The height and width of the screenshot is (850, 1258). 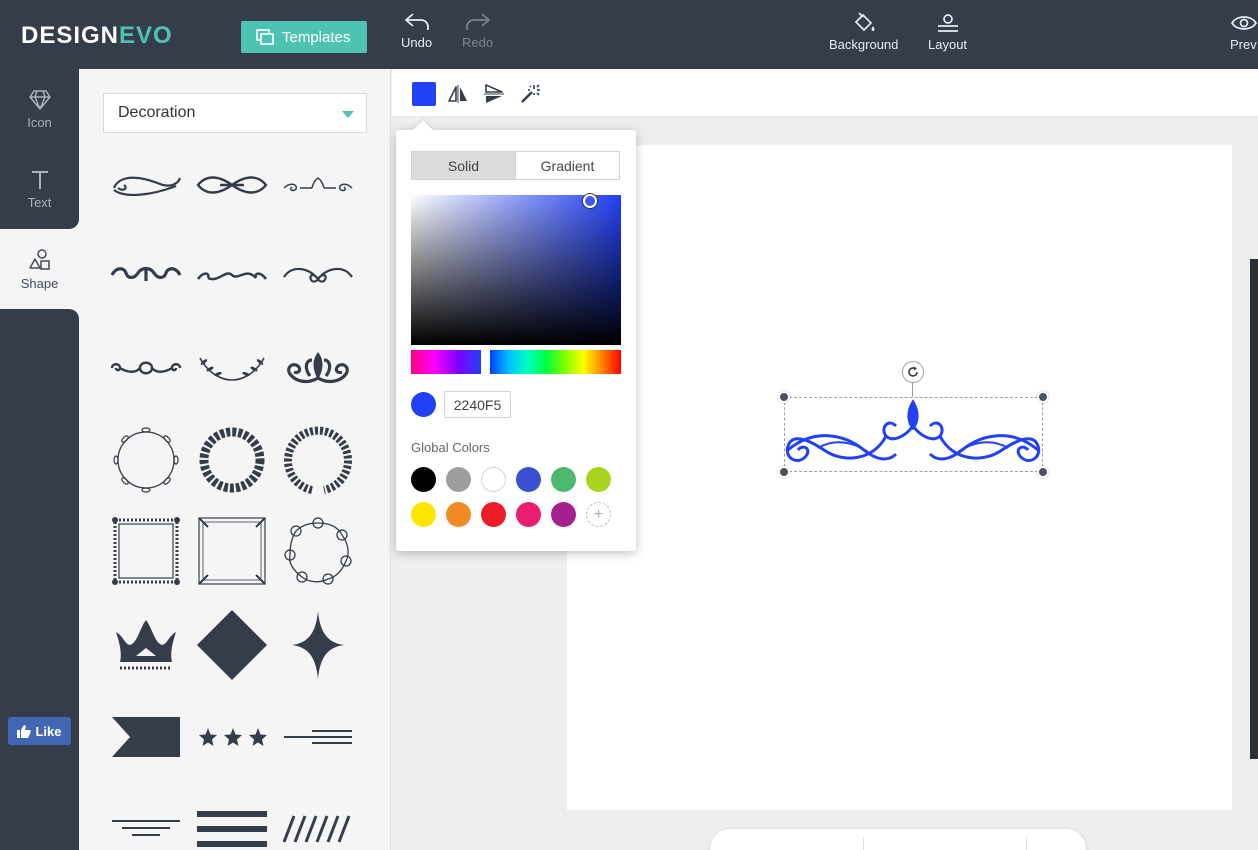 What do you see at coordinates (1254, 509) in the screenshot?
I see `right-scrollbar` at bounding box center [1254, 509].